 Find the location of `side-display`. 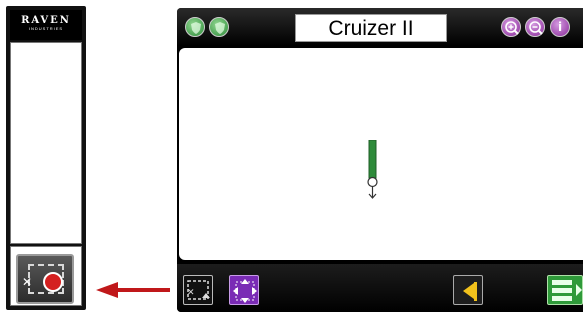

side-display is located at coordinates (46, 143).